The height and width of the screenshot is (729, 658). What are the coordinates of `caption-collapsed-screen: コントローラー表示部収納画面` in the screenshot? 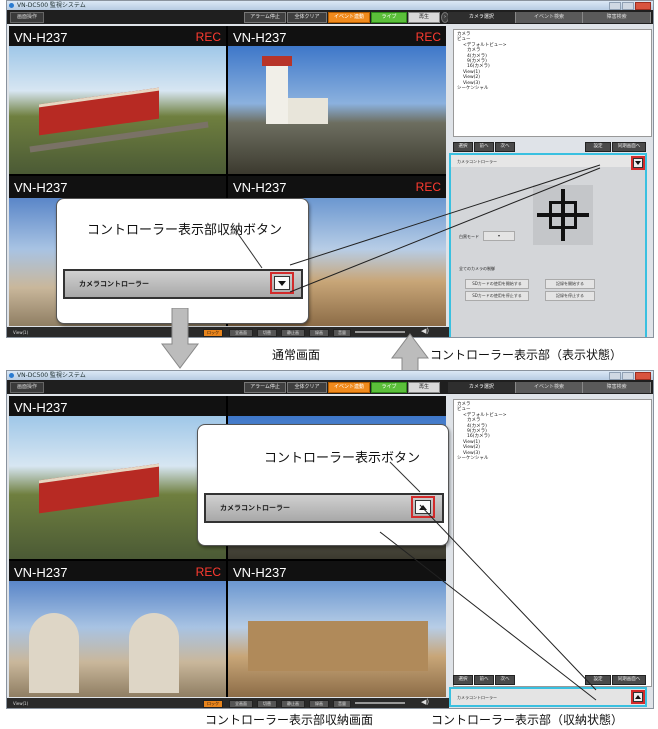 It's located at (289, 720).